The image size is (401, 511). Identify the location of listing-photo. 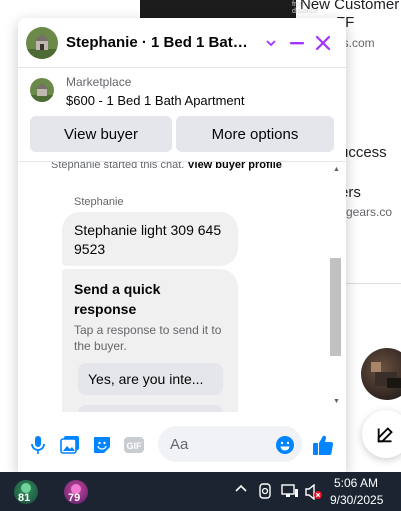
(42, 90).